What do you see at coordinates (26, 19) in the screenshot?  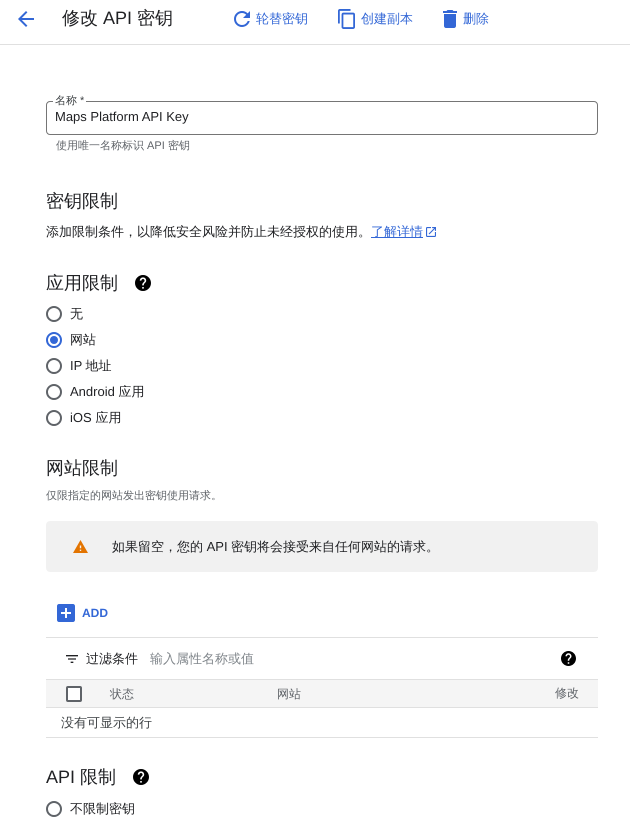 I see `back-arrow-icon` at bounding box center [26, 19].